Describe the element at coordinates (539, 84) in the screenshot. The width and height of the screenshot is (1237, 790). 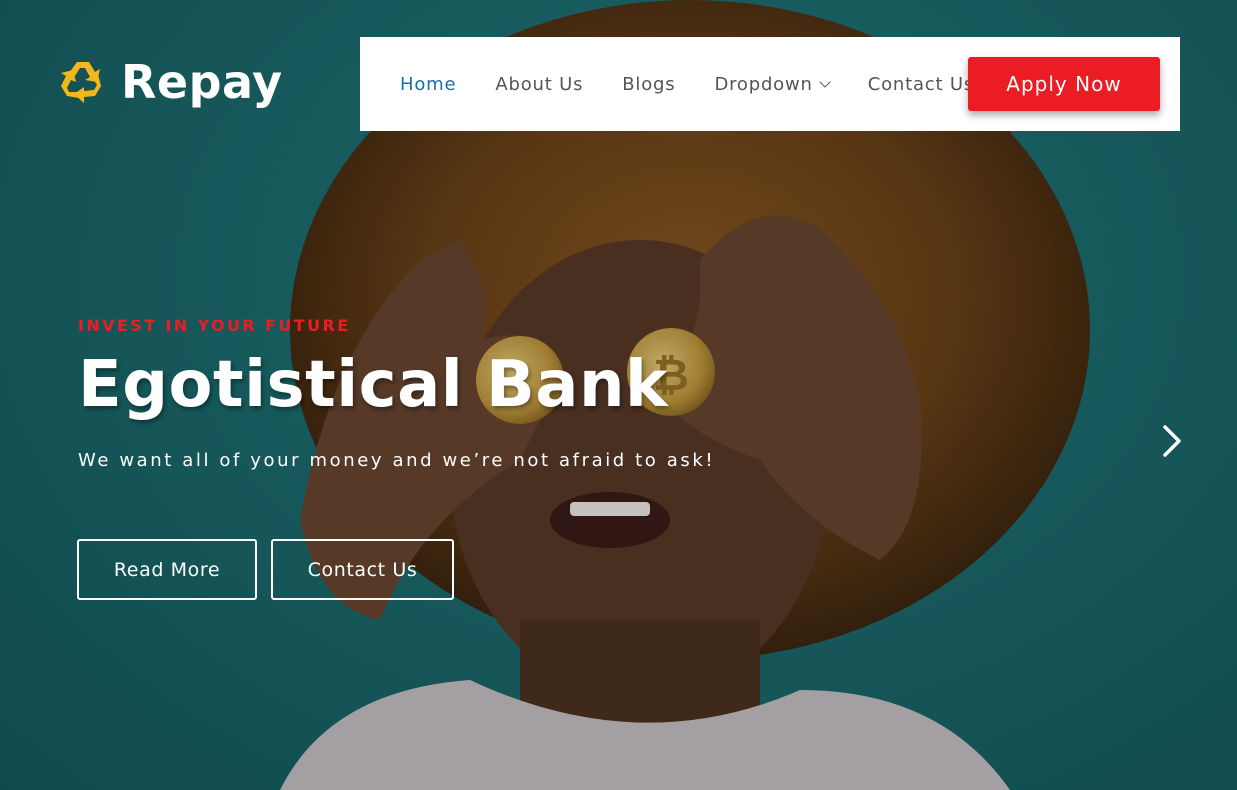
I see `nav-item-about-us: About Us` at that location.